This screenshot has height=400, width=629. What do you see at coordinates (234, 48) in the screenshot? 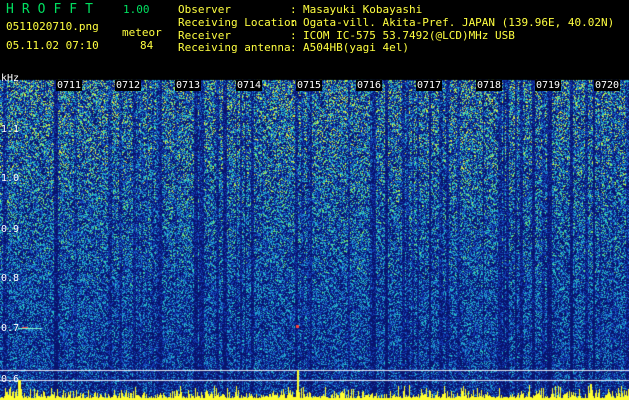
I see `info-key: Receiving antenna` at bounding box center [234, 48].